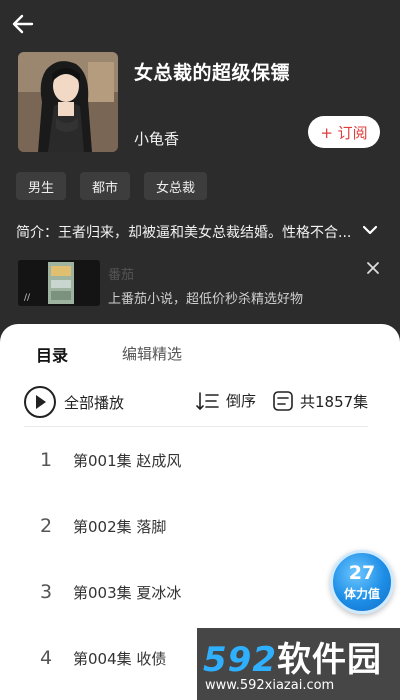 Image resolution: width=400 pixels, height=700 pixels. Describe the element at coordinates (46, 592) in the screenshot. I see `episode-number: 3` at that location.